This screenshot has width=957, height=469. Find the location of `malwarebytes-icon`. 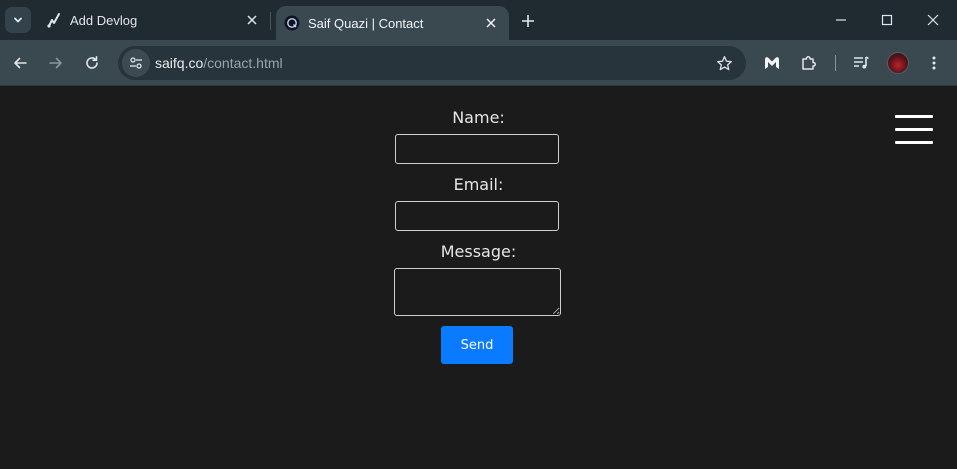

malwarebytes-icon is located at coordinates (772, 63).